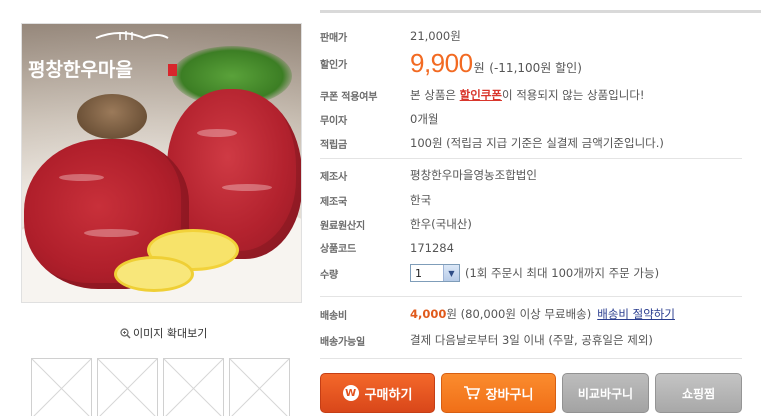  Describe the element at coordinates (333, 202) in the screenshot. I see `country-label: 제조국` at that location.